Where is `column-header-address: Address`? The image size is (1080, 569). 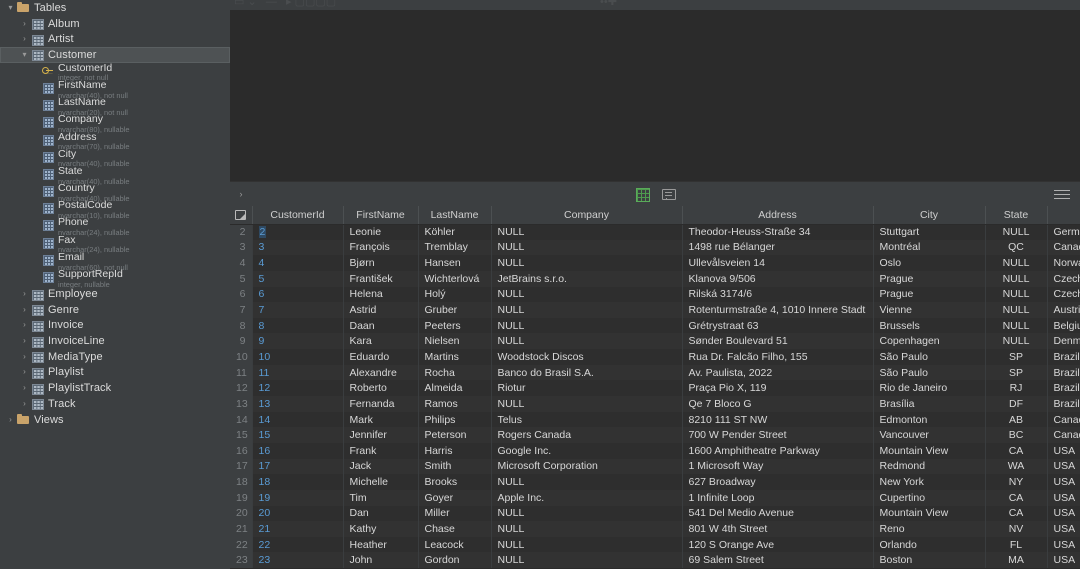
column-header-address: Address is located at coordinates (778, 215).